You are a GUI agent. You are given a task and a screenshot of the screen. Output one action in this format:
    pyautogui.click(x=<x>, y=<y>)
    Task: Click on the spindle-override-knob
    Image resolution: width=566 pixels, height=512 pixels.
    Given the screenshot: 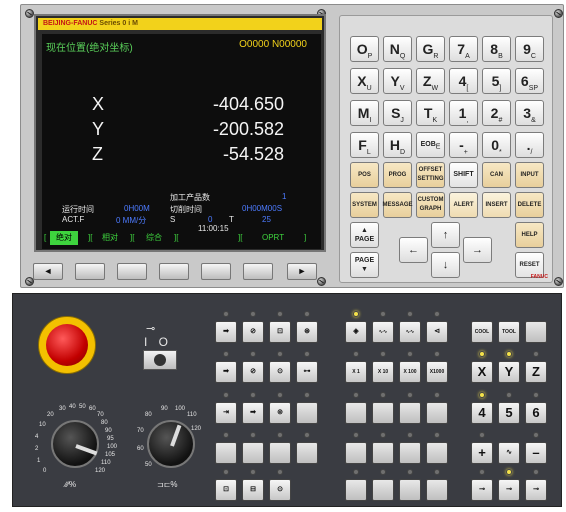 What is the action you would take?
    pyautogui.click(x=171, y=444)
    